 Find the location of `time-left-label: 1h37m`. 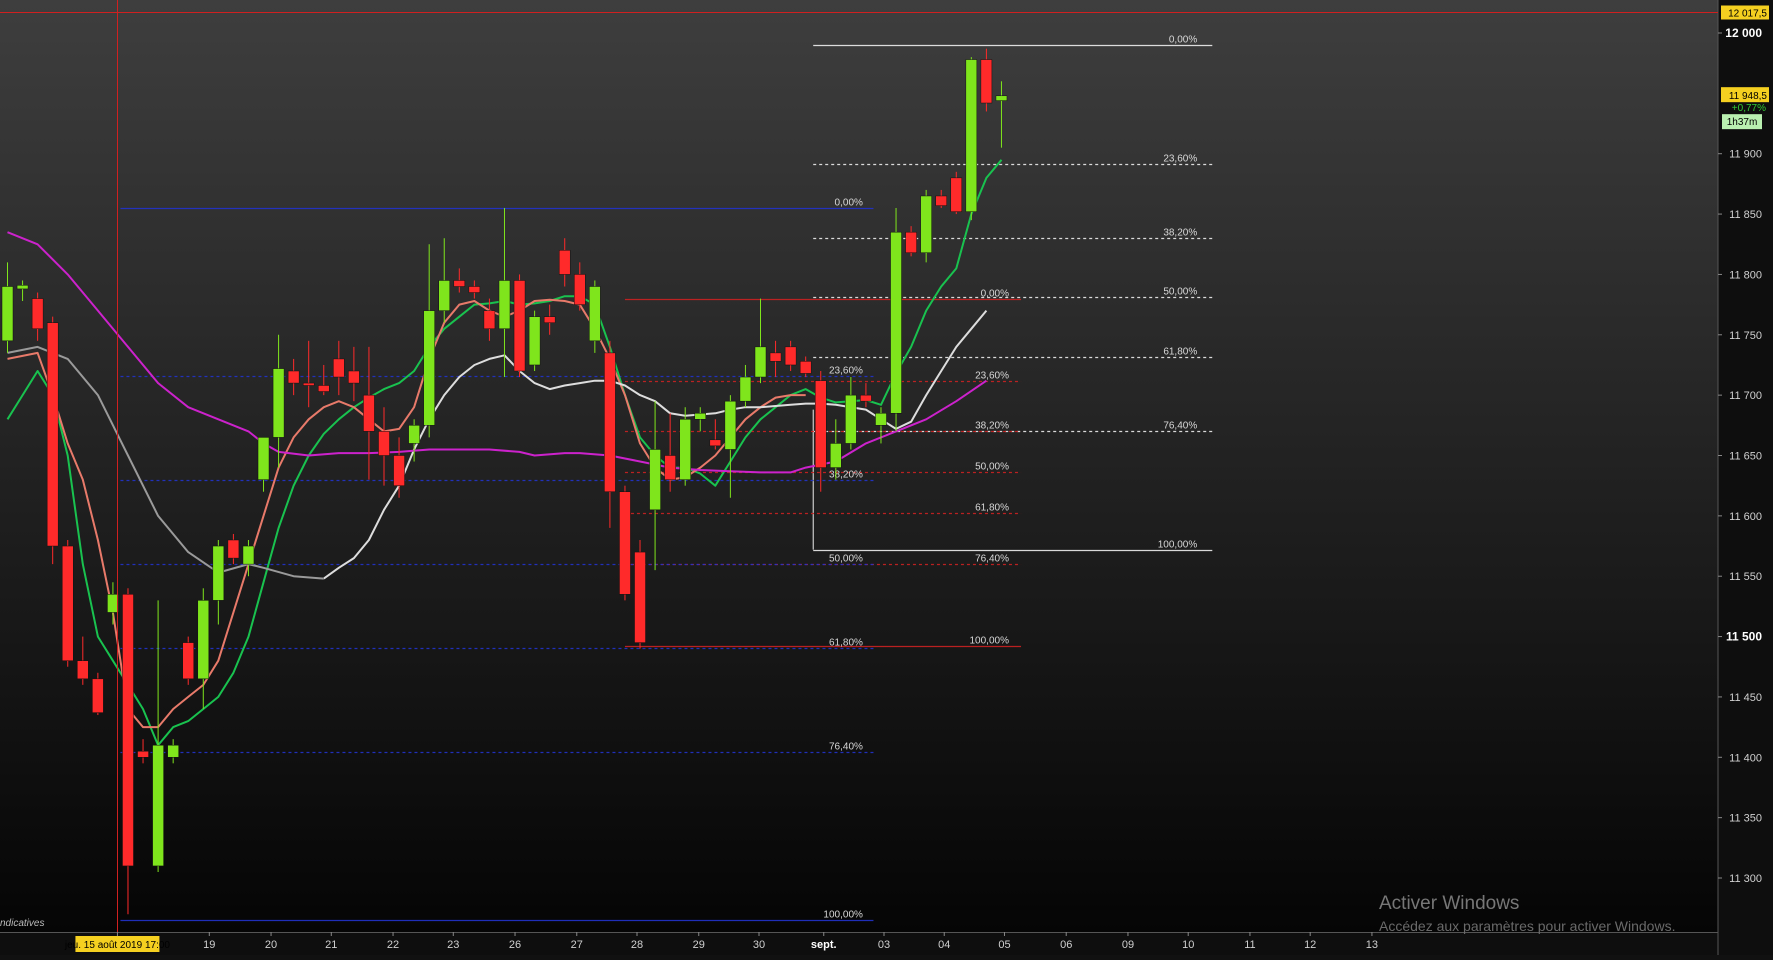

time-left-label: 1h37m is located at coordinates (1742, 122).